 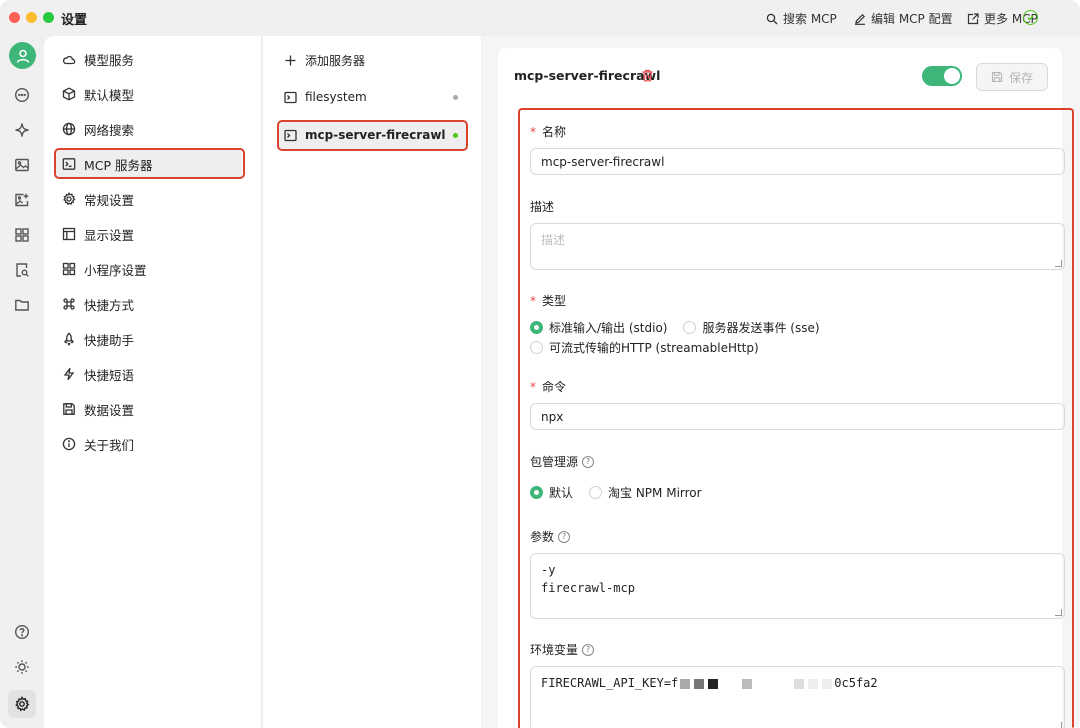 I want to click on package-source-label-text: 包管理源, so click(x=554, y=462).